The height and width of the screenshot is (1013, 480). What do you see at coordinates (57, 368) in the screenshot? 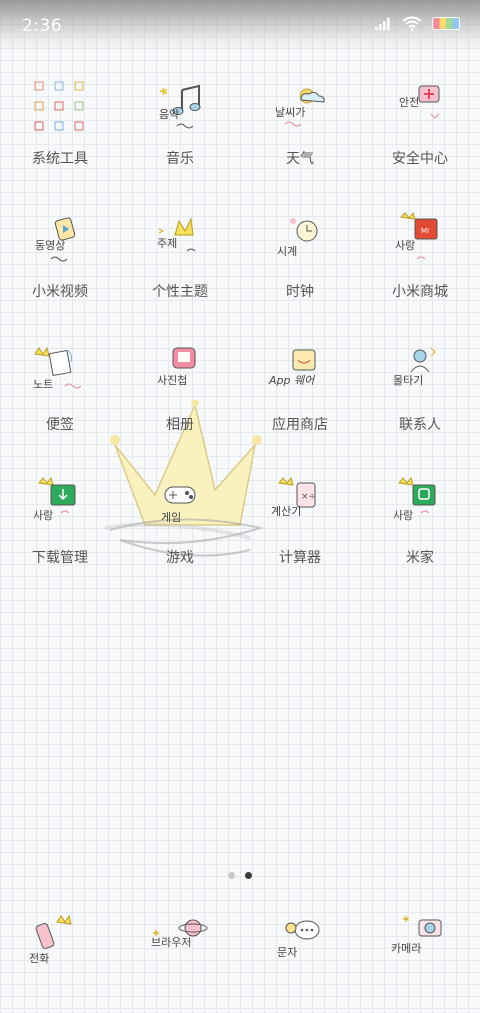
I see `notes-icon: 노트` at bounding box center [57, 368].